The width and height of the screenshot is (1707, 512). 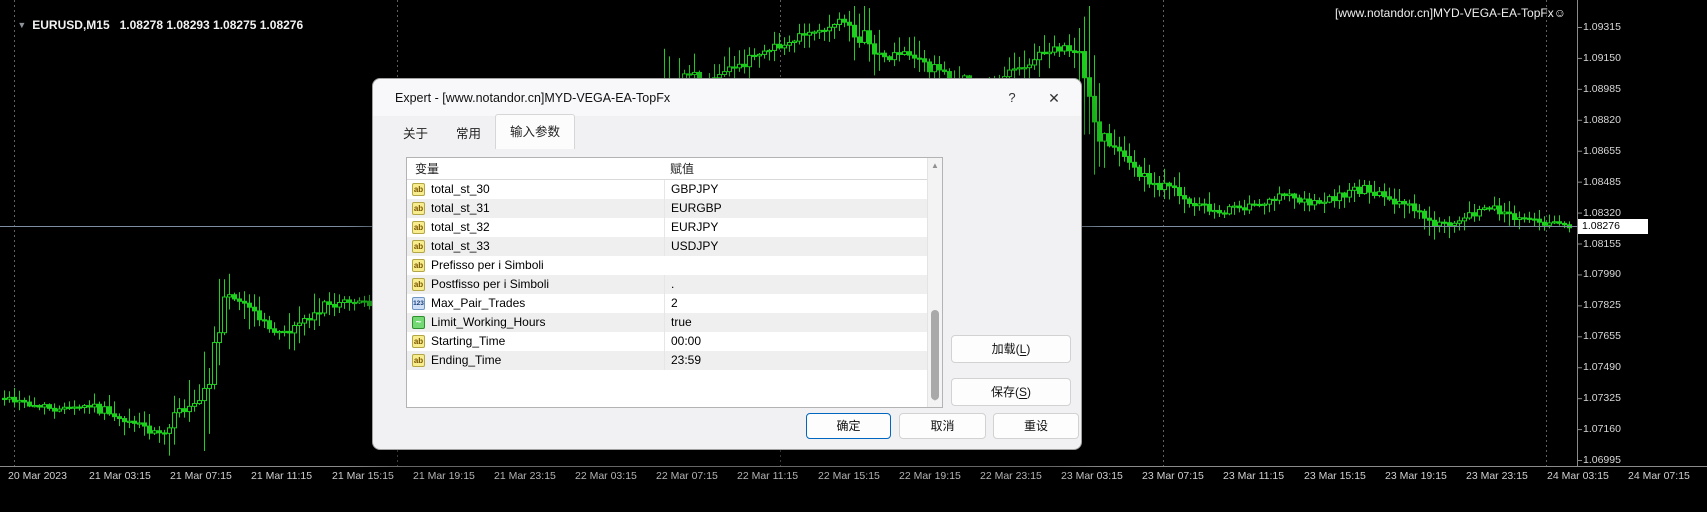 I want to click on param-value: 23:59, so click(x=795, y=360).